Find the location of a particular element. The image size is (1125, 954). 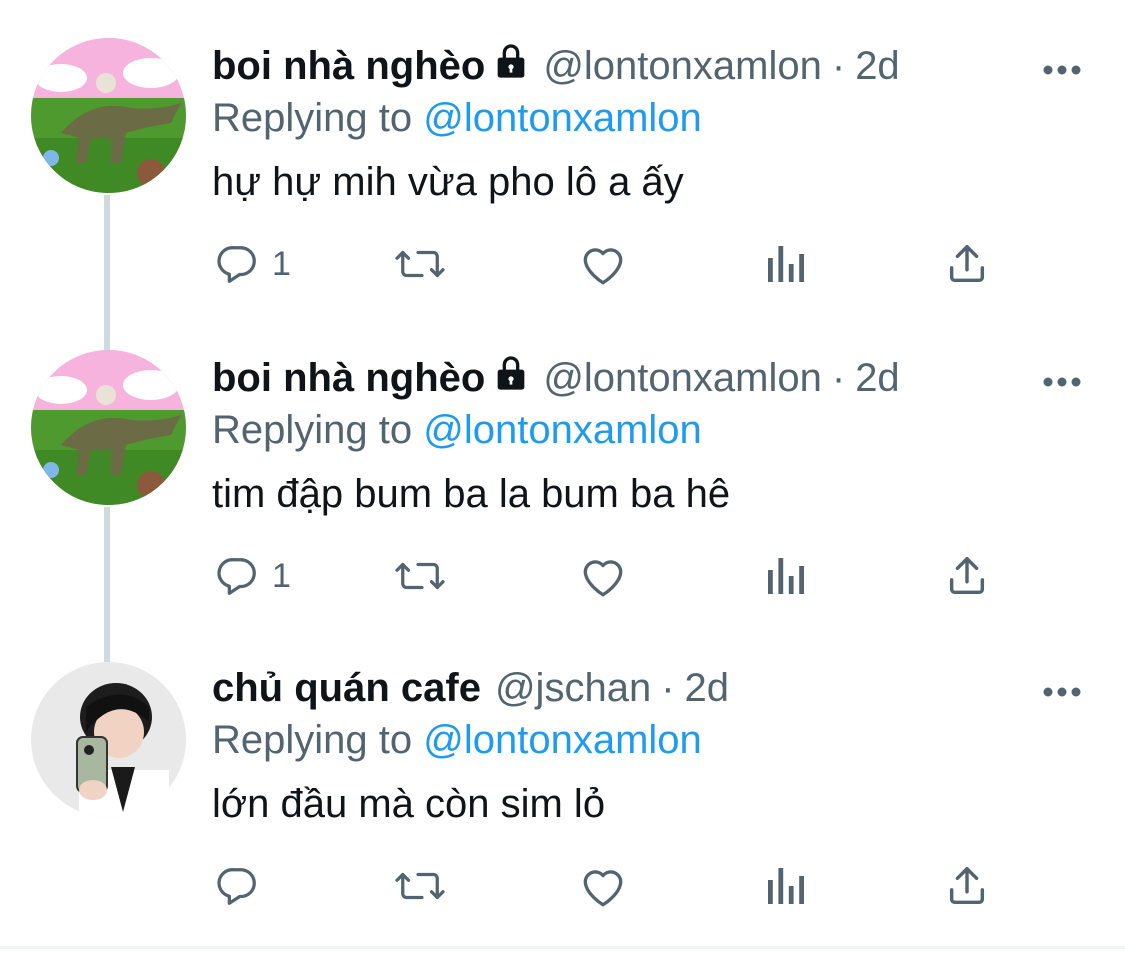

tweet-text: tim đập bum ba la bum ba hê is located at coordinates (471, 494).